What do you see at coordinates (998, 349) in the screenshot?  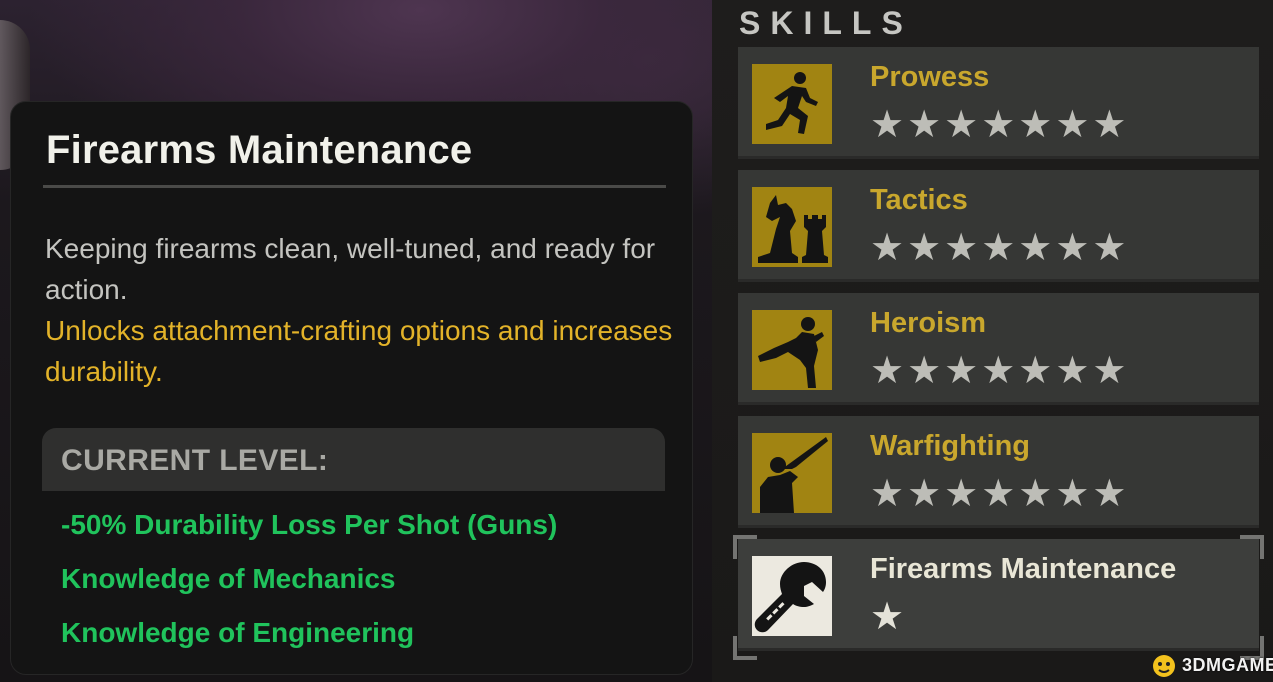 I see `skill-row-heroism: Heroism ★★★★★★★` at bounding box center [998, 349].